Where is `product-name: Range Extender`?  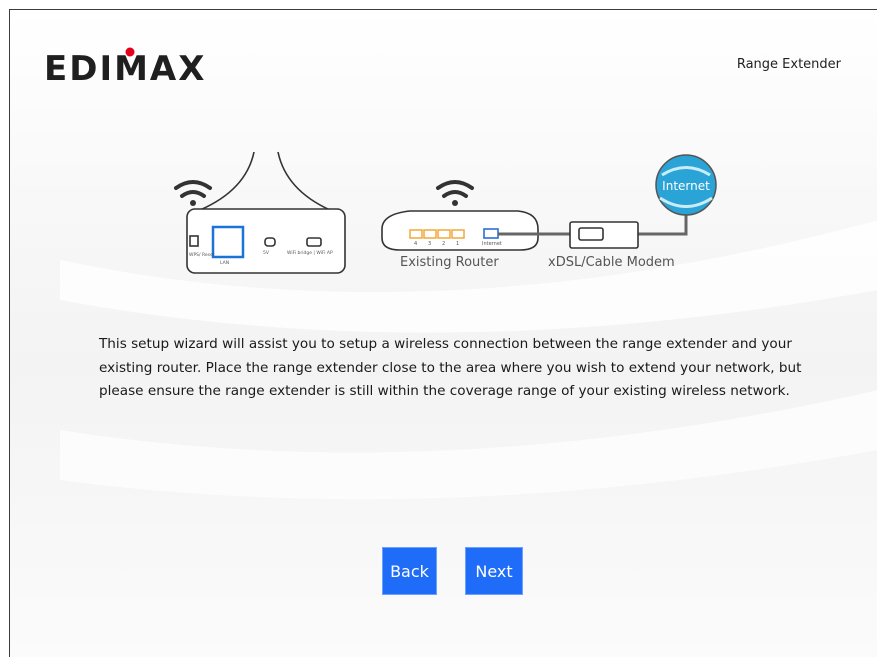
product-name: Range Extender is located at coordinates (788, 64).